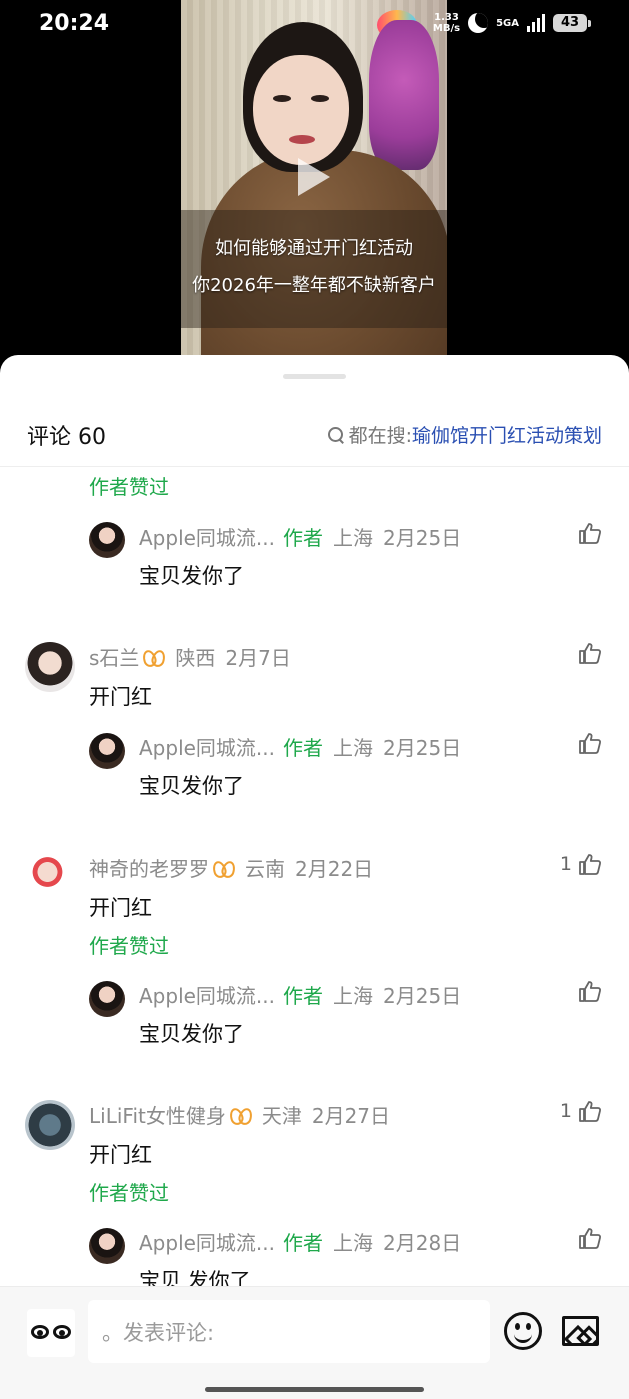  What do you see at coordinates (314, 285) in the screenshot?
I see `video-caption-line-2: 你2026年一整年都不缺新客户` at bounding box center [314, 285].